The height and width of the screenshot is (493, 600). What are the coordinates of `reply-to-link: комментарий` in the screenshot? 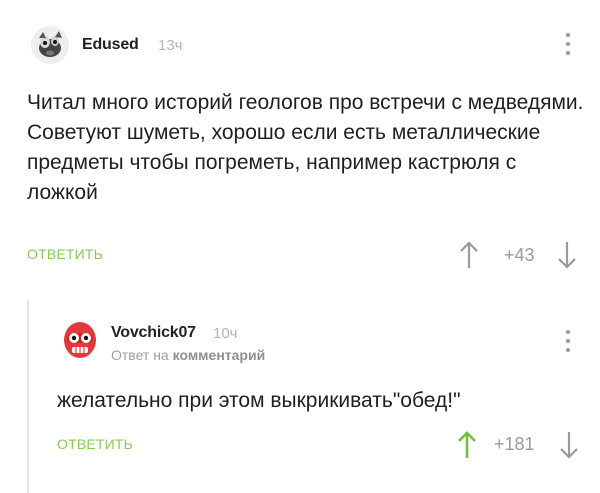 It's located at (219, 355).